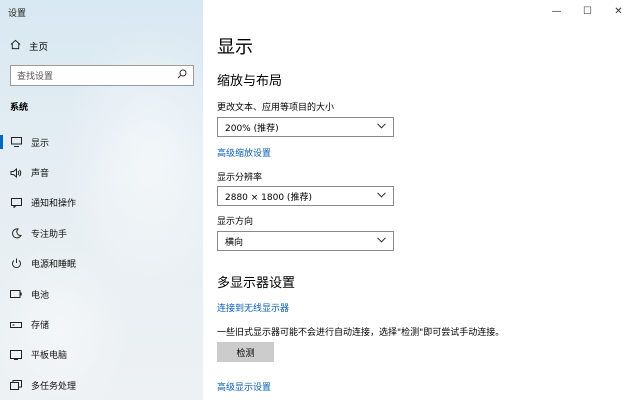 Image resolution: width=634 pixels, height=400 pixels. I want to click on wireless-display-link: 连接到无线显示器, so click(253, 307).